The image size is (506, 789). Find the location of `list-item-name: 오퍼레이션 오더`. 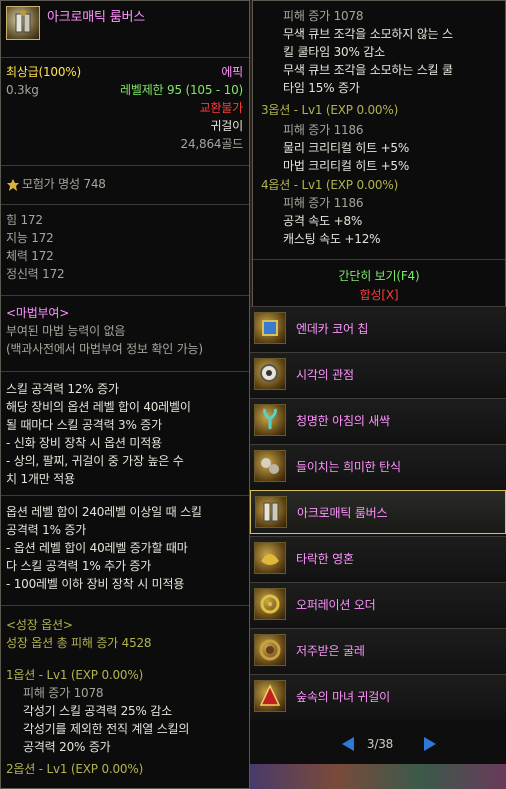

list-item-name: 오퍼레이션 오더 is located at coordinates (336, 605).